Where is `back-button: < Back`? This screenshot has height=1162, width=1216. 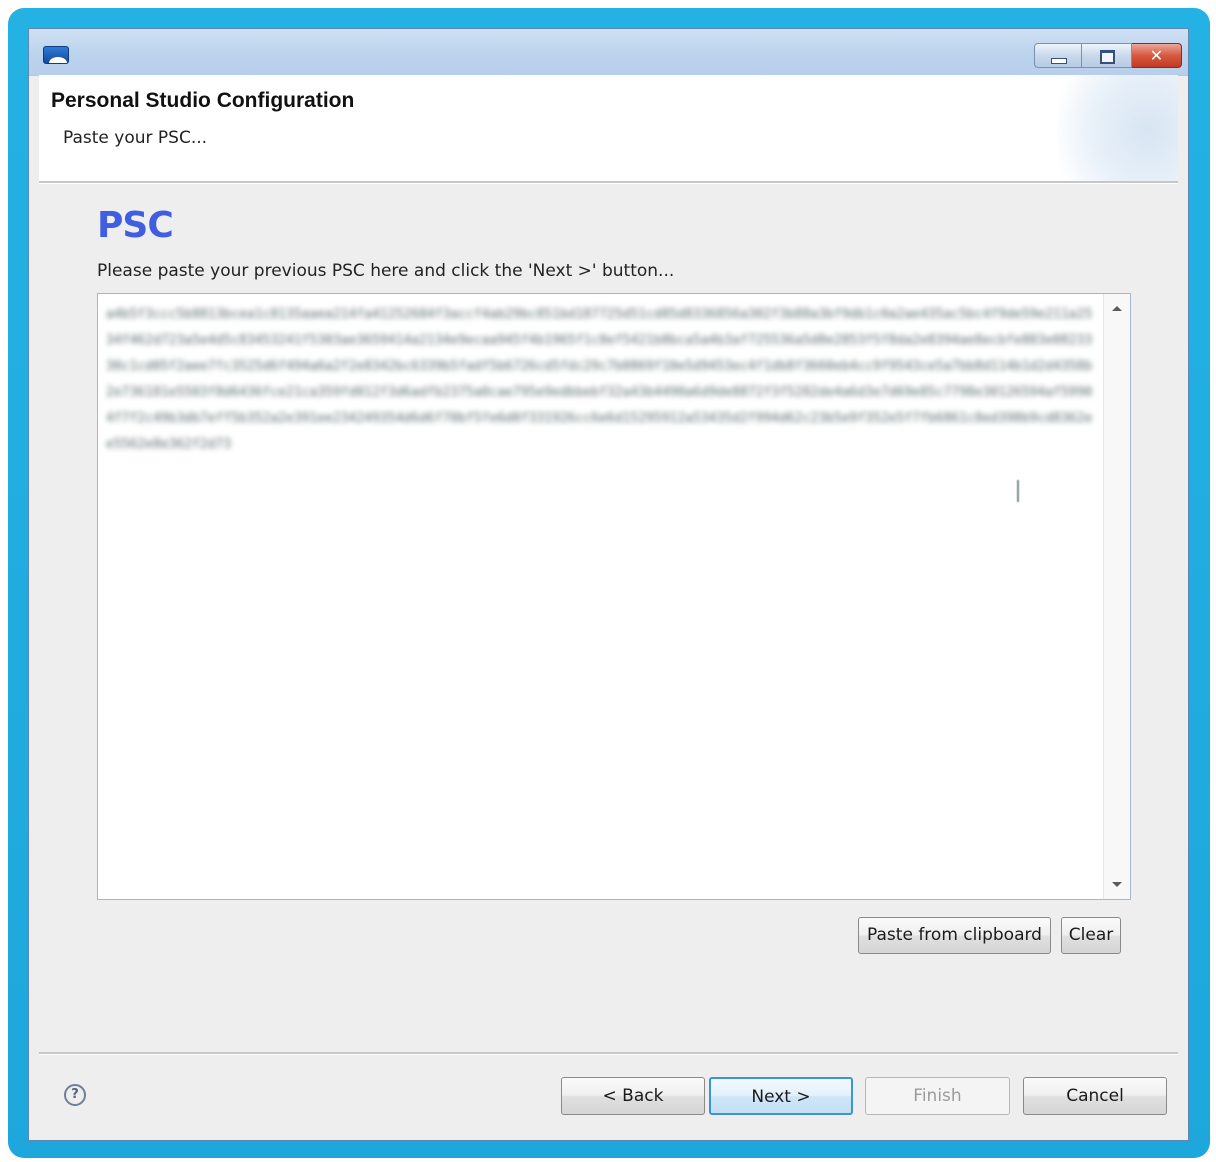 back-button: < Back is located at coordinates (633, 1096).